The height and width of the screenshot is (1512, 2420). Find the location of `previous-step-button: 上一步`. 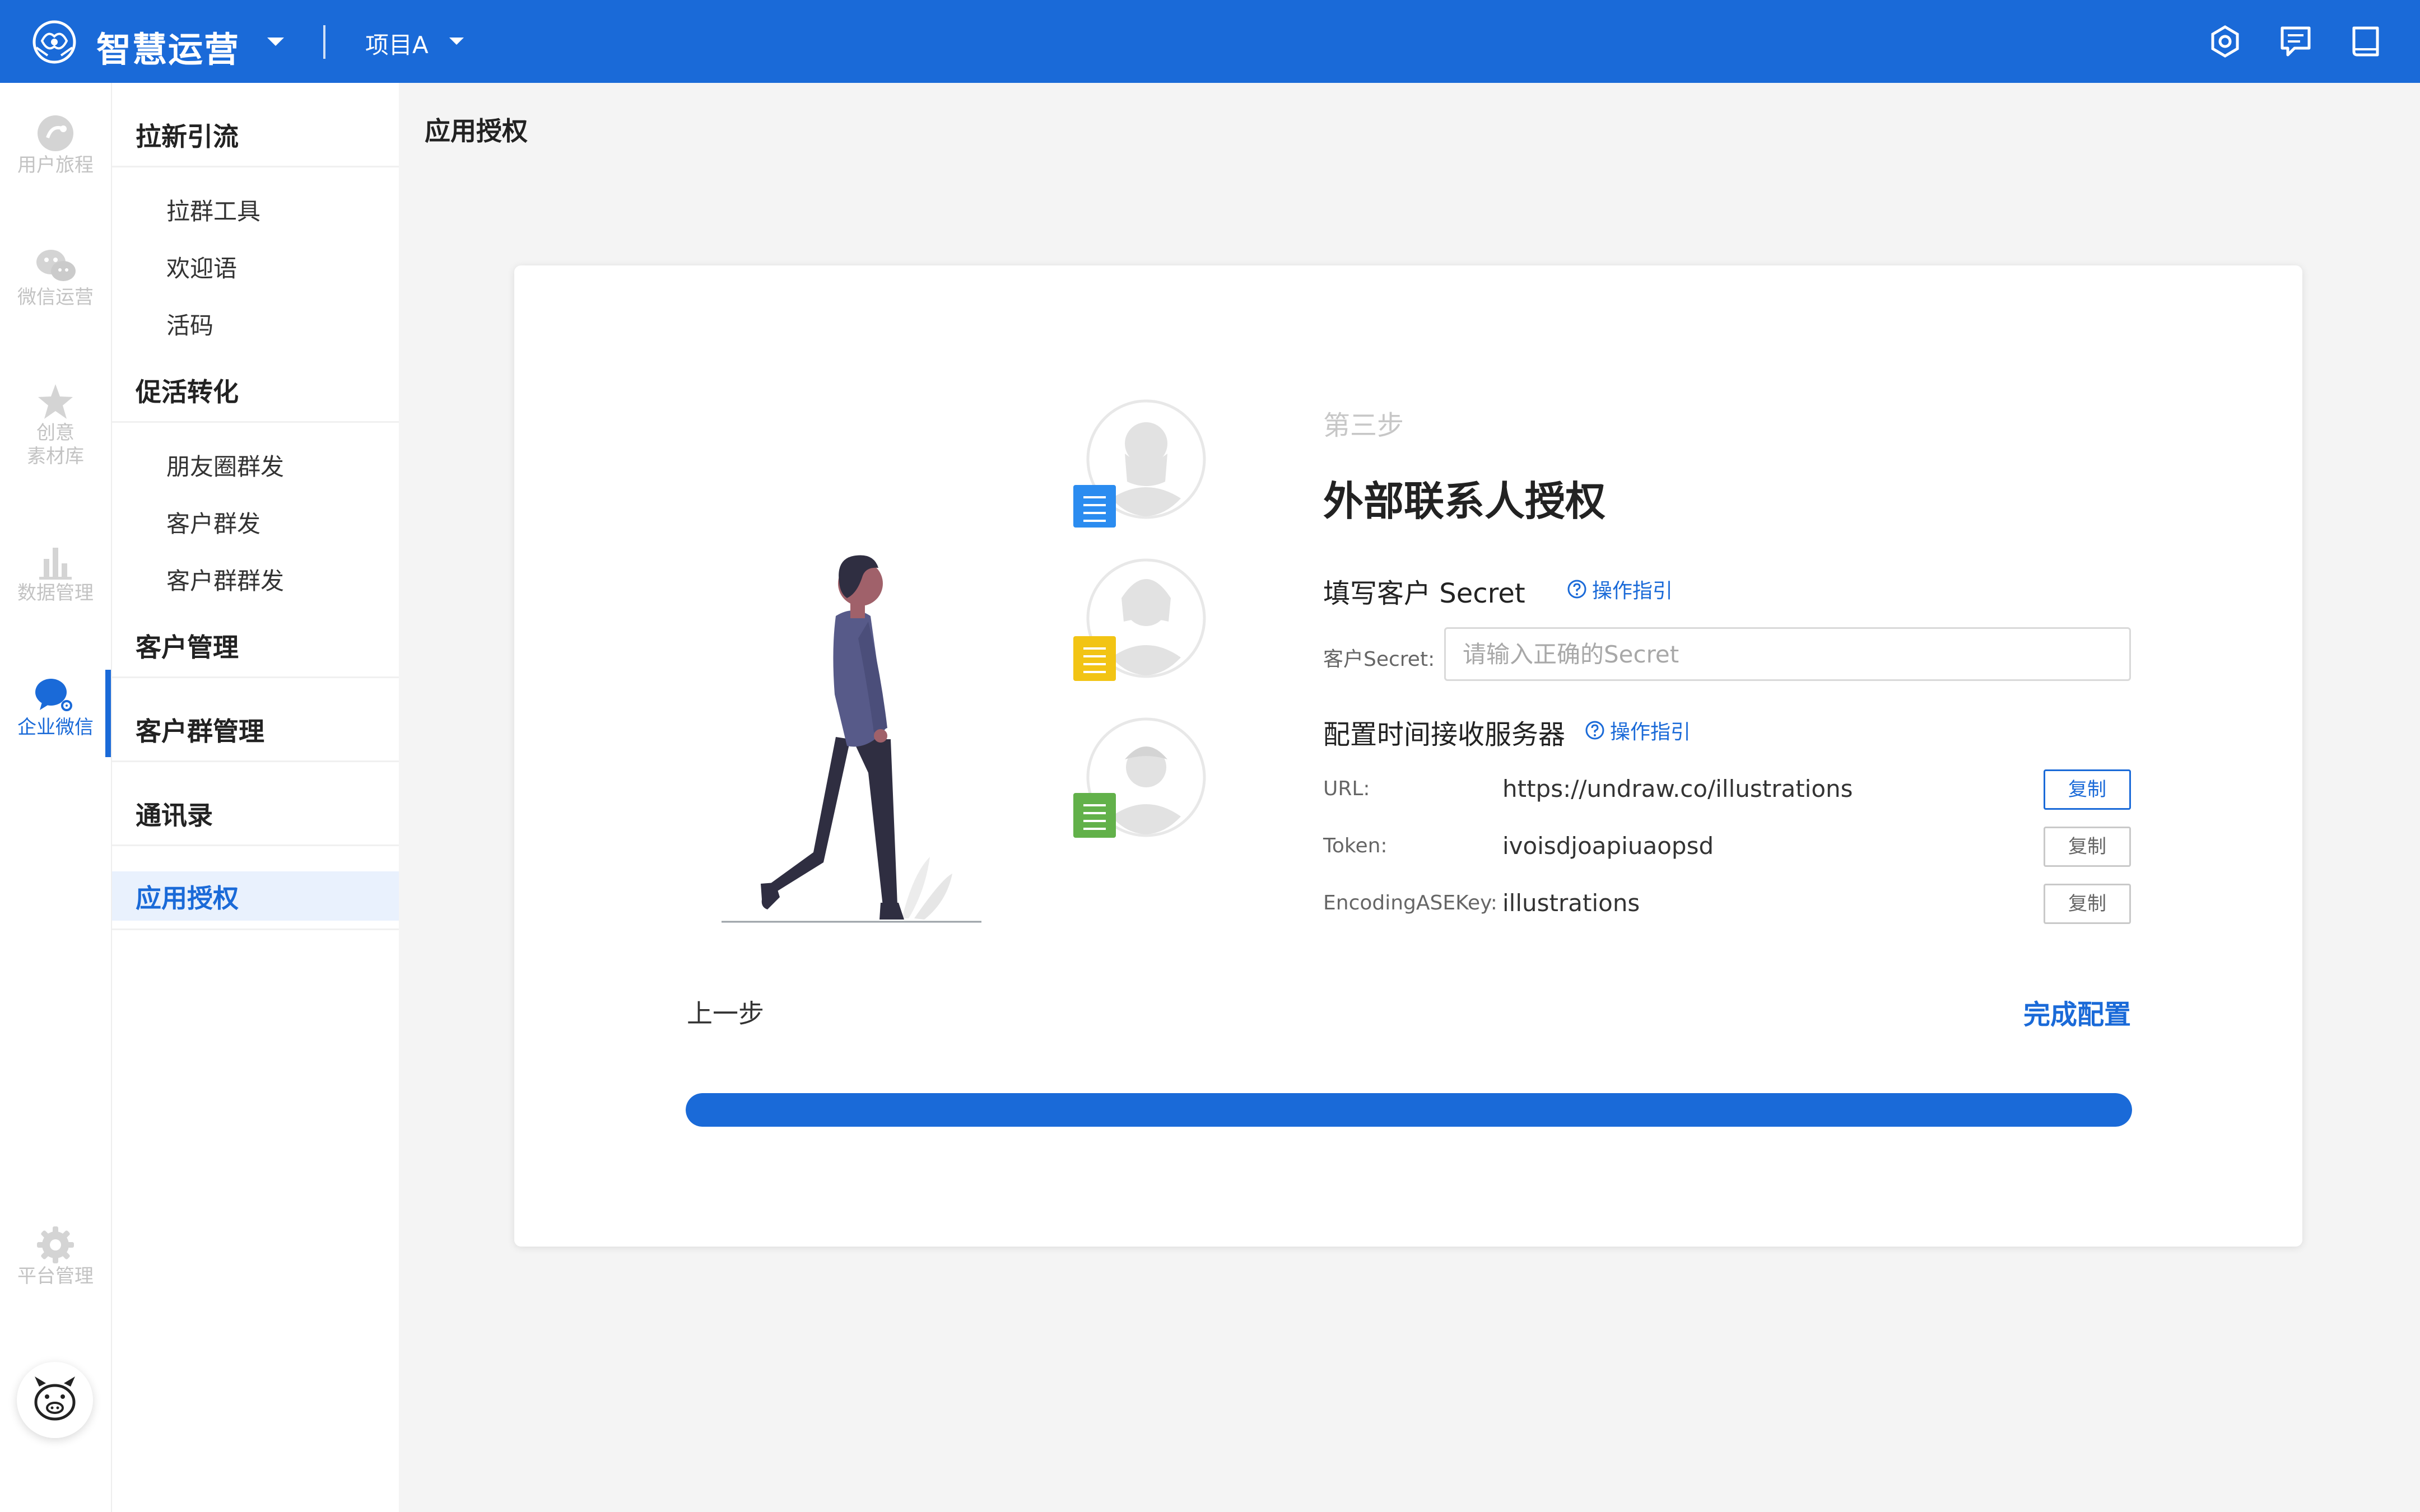

previous-step-button: 上一步 is located at coordinates (726, 1012).